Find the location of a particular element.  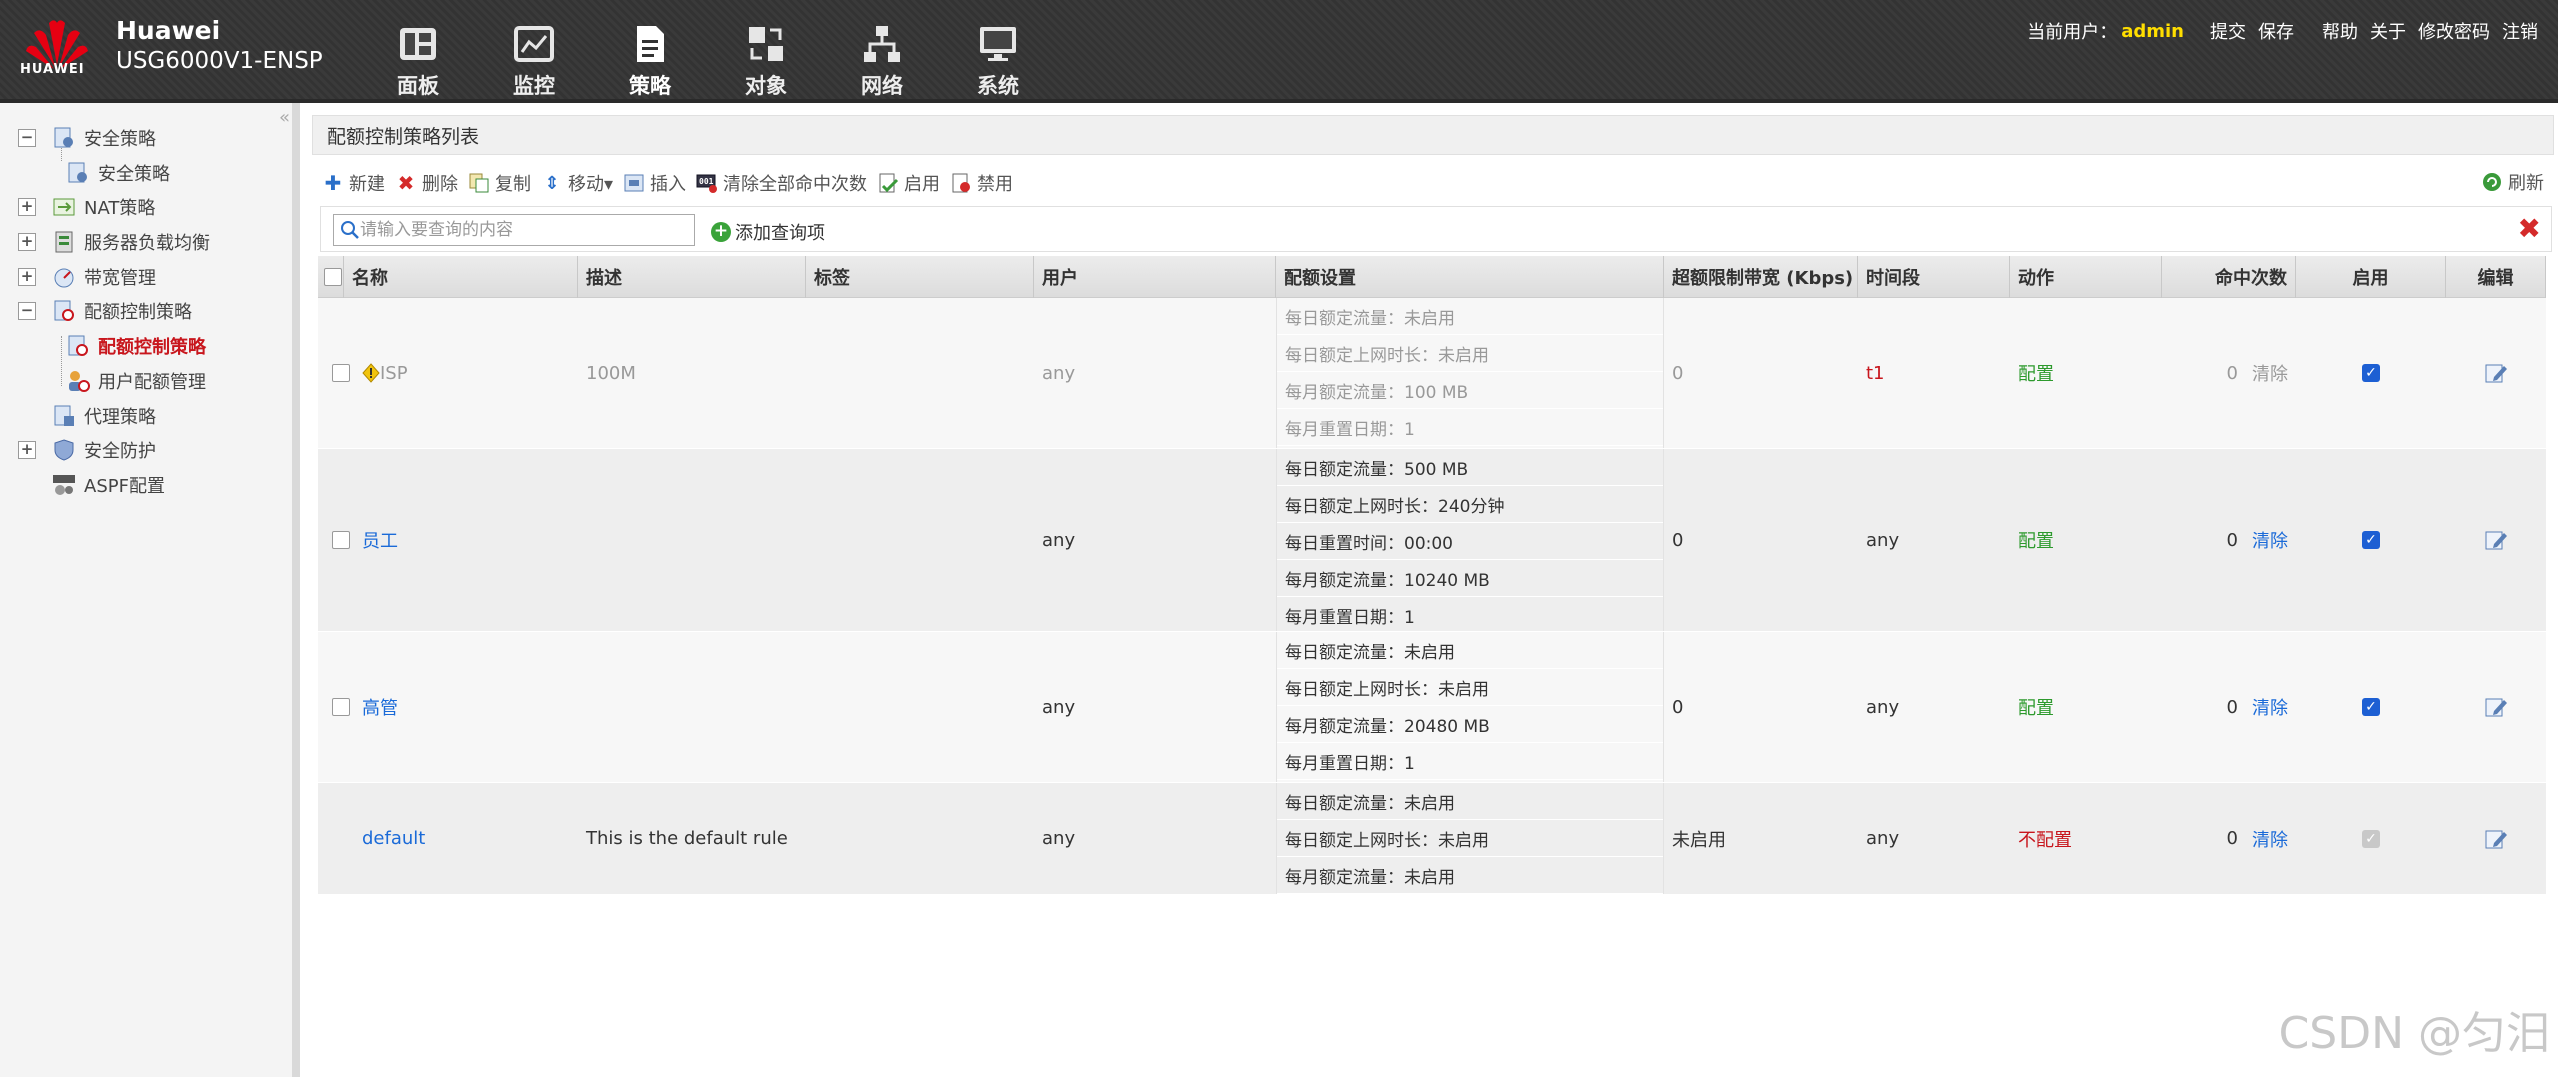

sidebar-item-quota-policy: 配额控制策略 is located at coordinates (136, 346).